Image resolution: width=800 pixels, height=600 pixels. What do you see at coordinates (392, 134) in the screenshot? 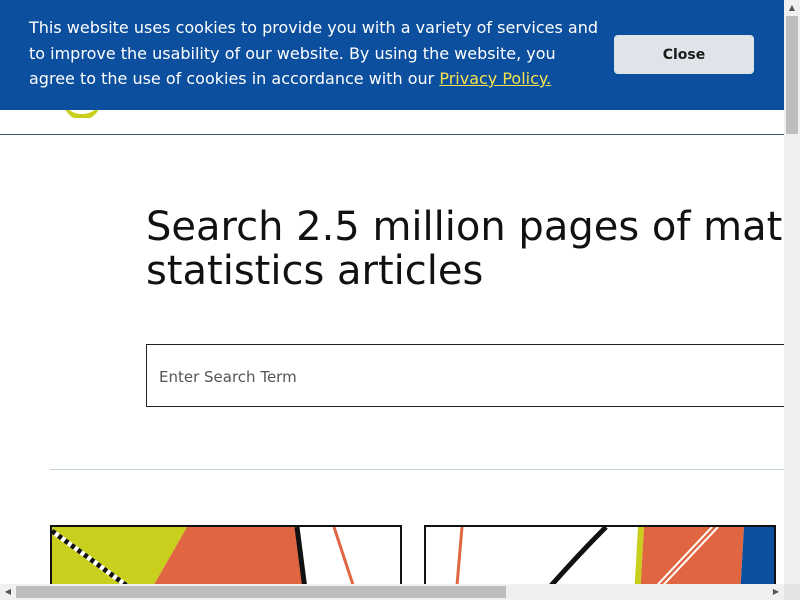
I see `header-divider` at bounding box center [392, 134].